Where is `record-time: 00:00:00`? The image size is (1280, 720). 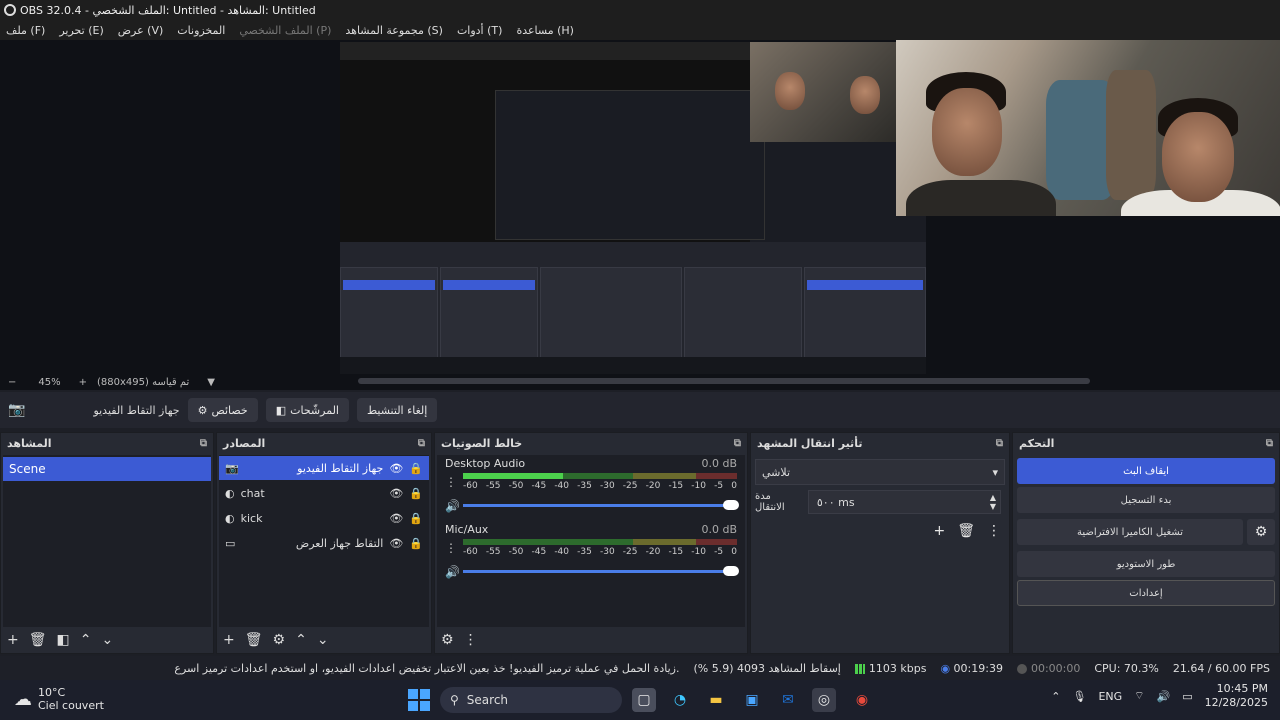 record-time: 00:00:00 is located at coordinates (1048, 668).